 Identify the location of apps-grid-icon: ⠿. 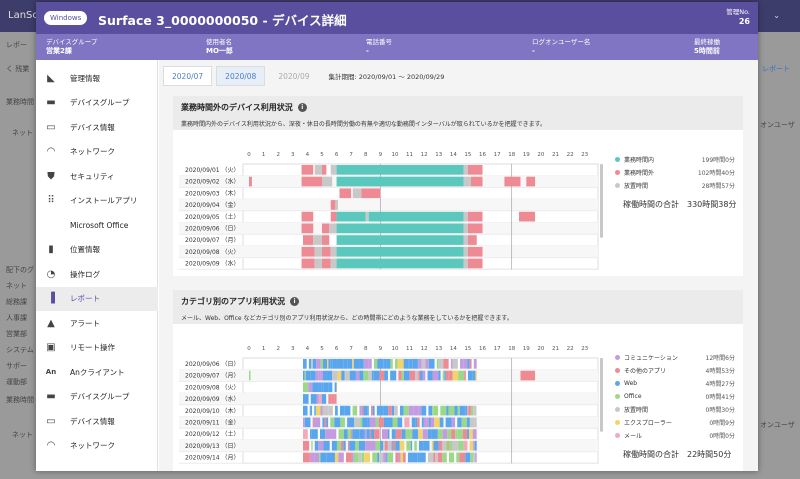
(51, 200).